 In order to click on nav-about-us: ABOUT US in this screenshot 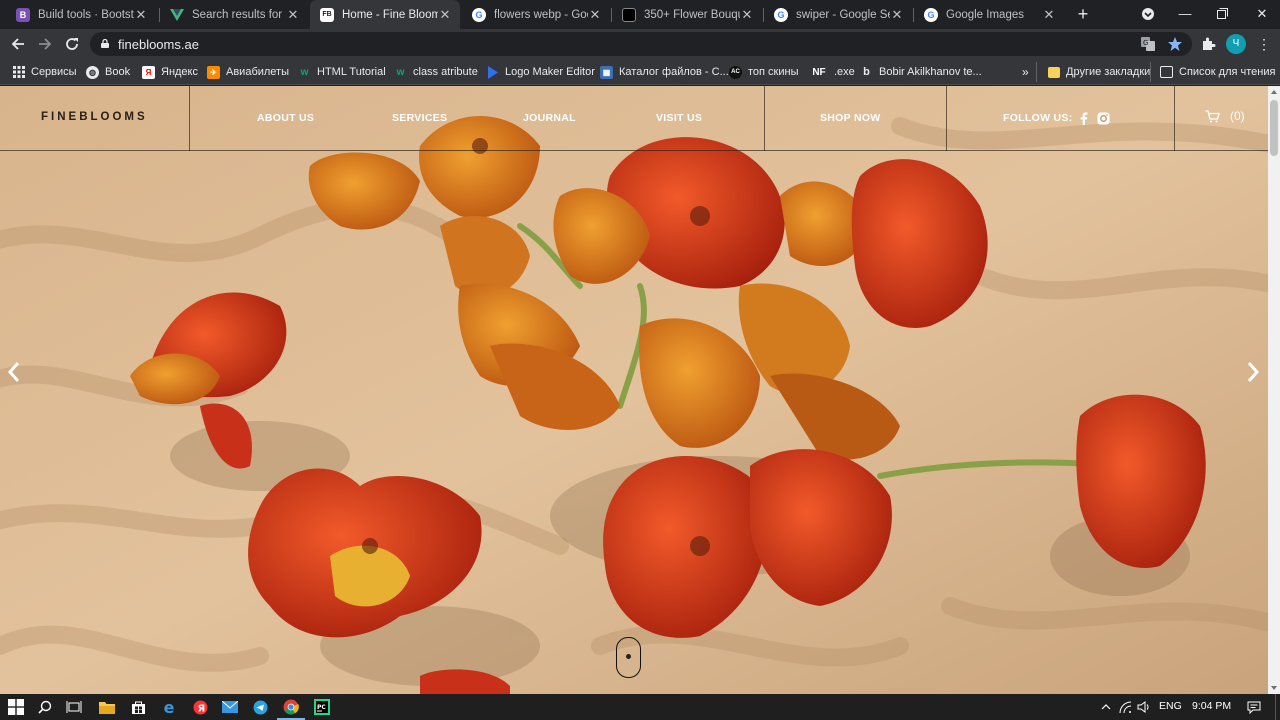, I will do `click(285, 118)`.